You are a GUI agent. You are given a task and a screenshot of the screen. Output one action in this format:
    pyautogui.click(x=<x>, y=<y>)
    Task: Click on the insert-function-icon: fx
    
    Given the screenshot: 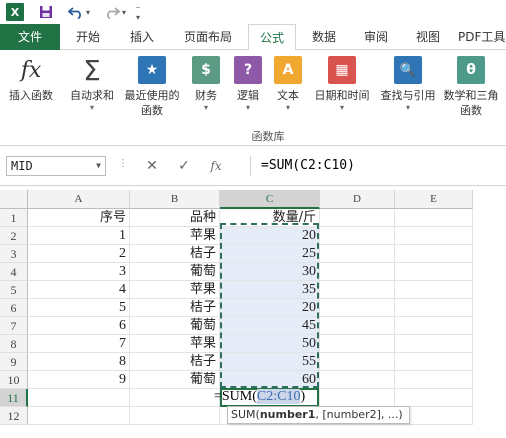 What is the action you would take?
    pyautogui.click(x=216, y=166)
    